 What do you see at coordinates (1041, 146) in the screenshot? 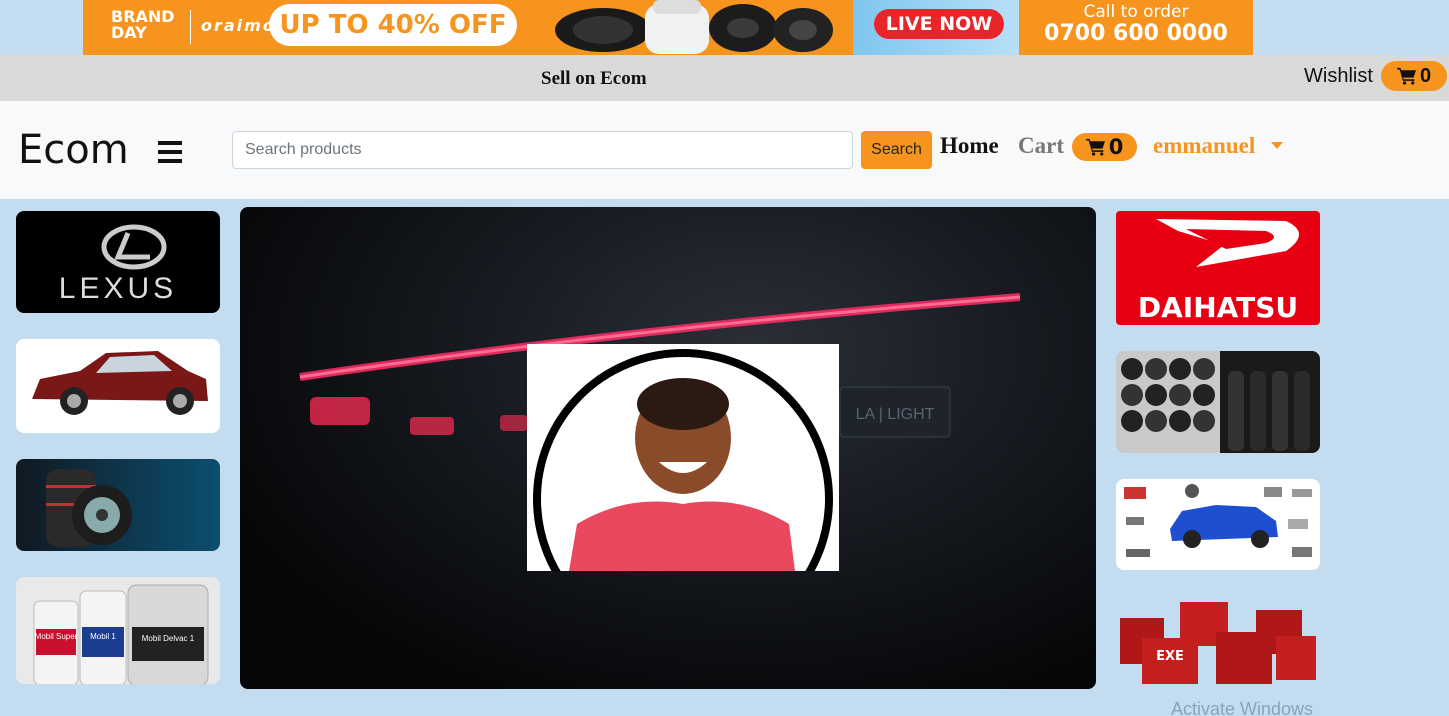
I see `nav-cart-link: Cart` at bounding box center [1041, 146].